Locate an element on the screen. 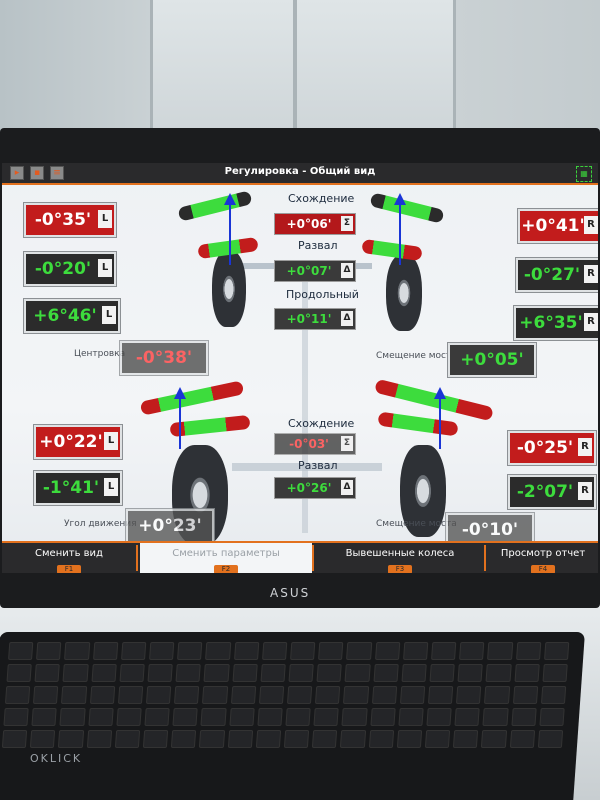  rear-toe-label: Схождение is located at coordinates (321, 423).